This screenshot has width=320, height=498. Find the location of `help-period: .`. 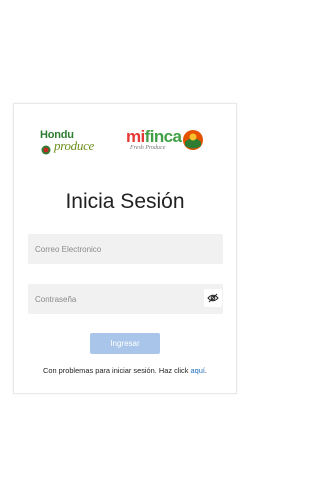

help-period: . is located at coordinates (205, 370).